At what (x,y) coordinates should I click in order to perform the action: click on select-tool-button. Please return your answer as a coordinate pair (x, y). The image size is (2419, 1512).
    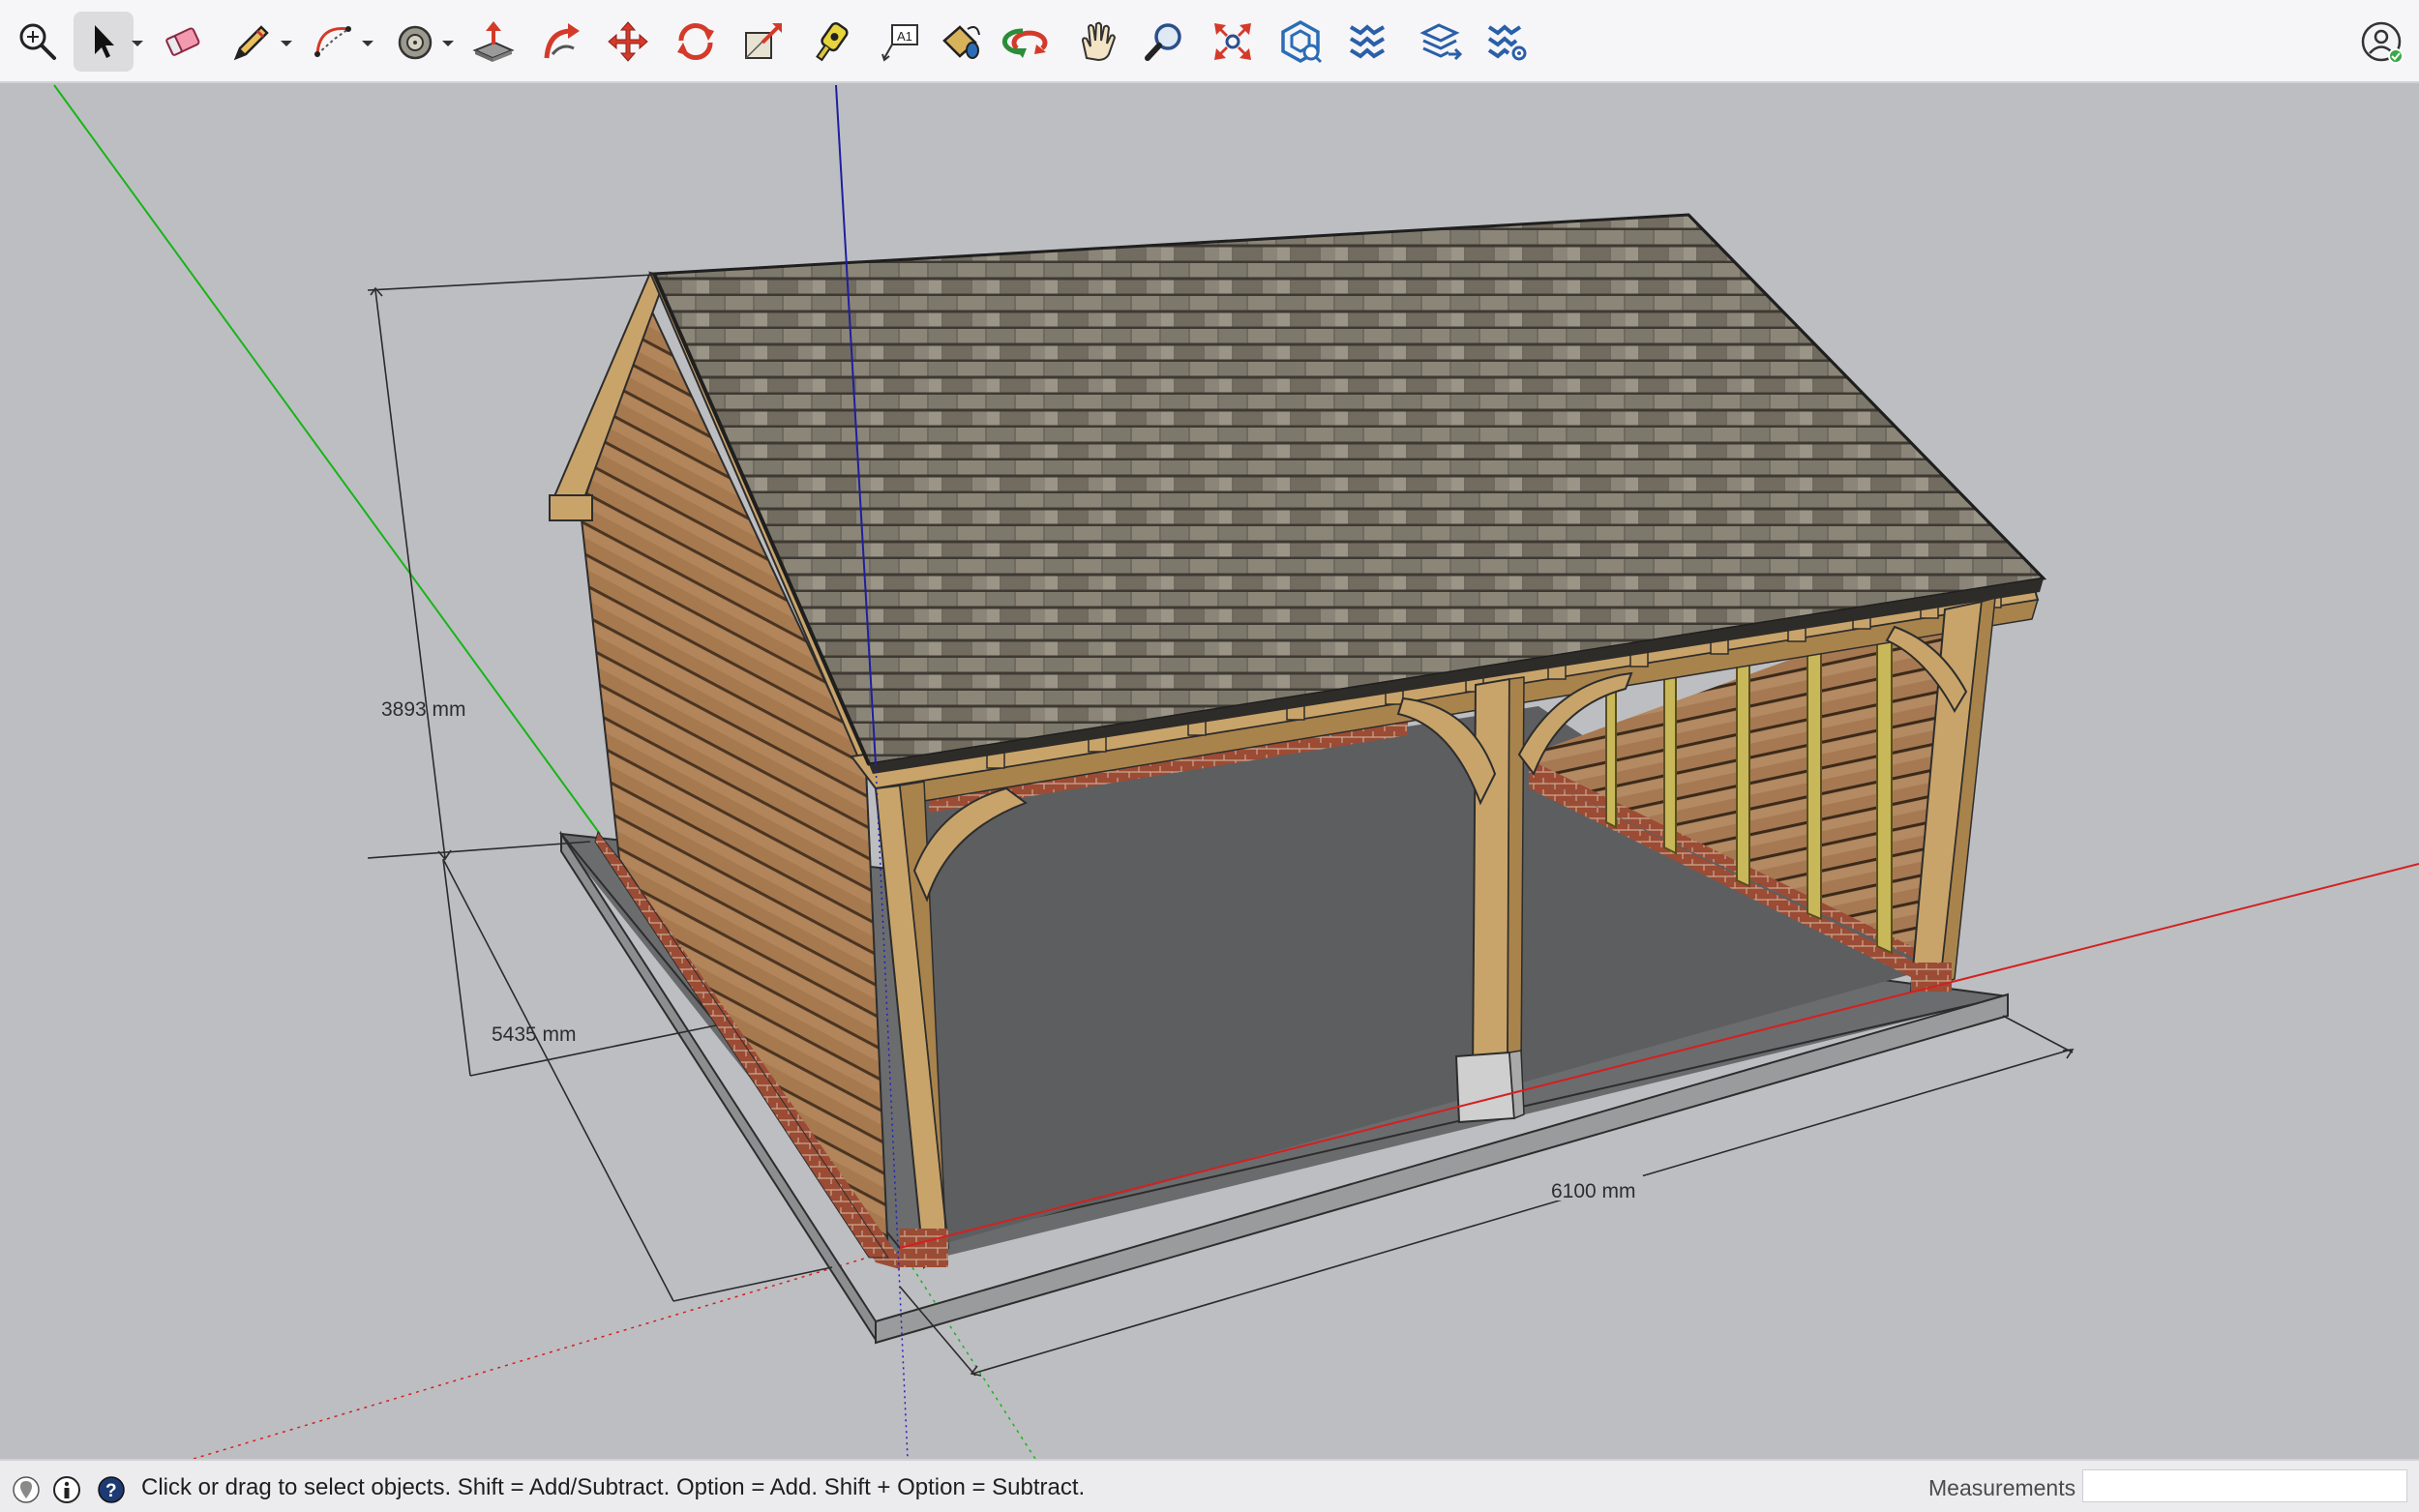
    Looking at the image, I should click on (104, 42).